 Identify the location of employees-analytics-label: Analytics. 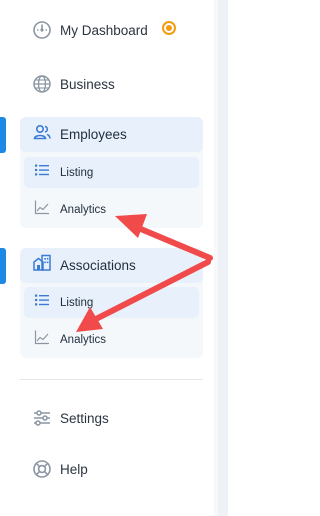
(83, 209).